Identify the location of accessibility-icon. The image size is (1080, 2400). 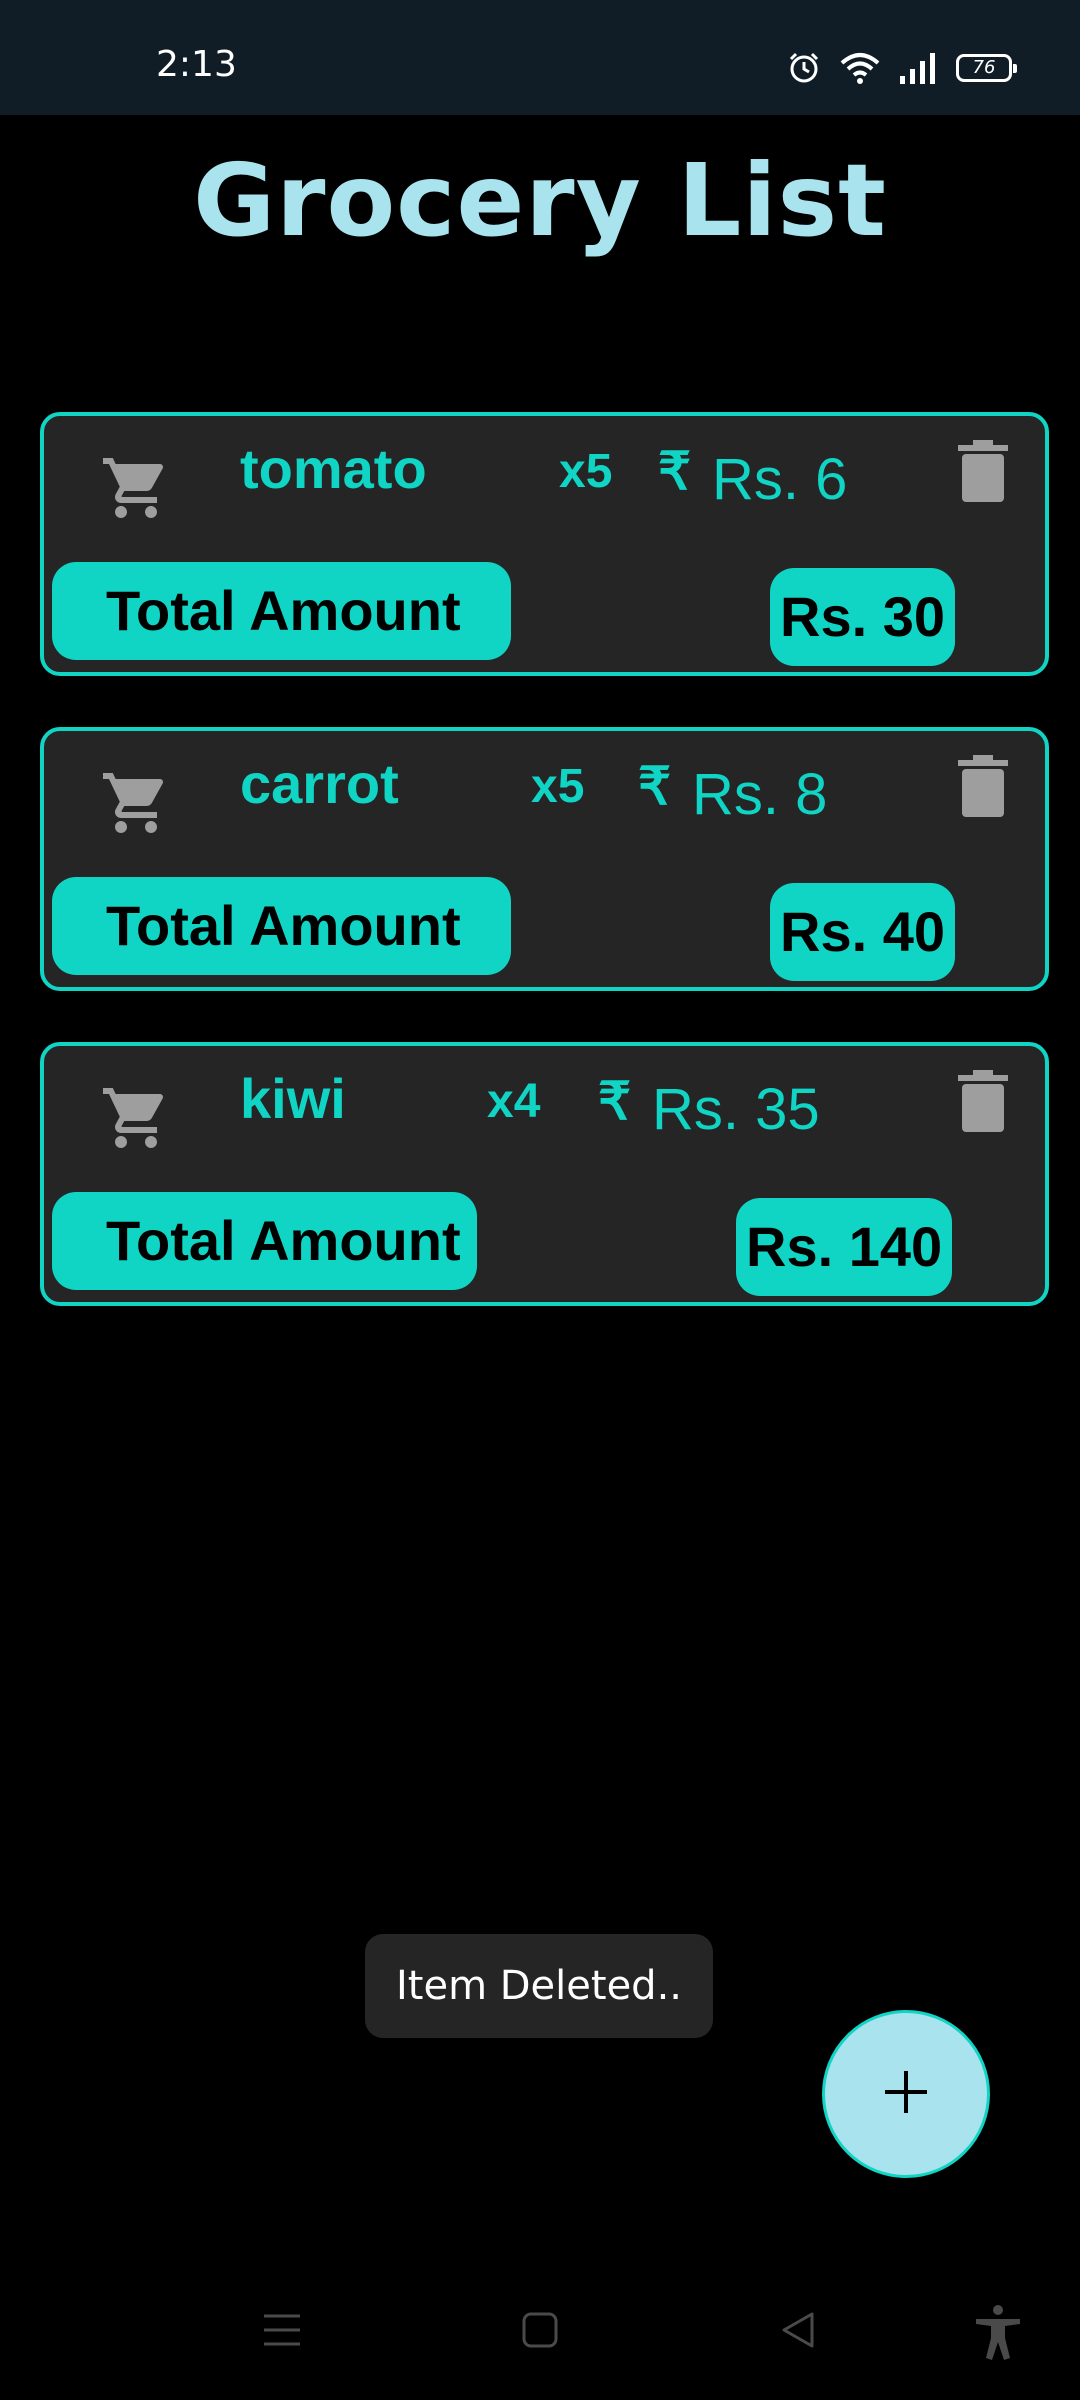
(998, 2334).